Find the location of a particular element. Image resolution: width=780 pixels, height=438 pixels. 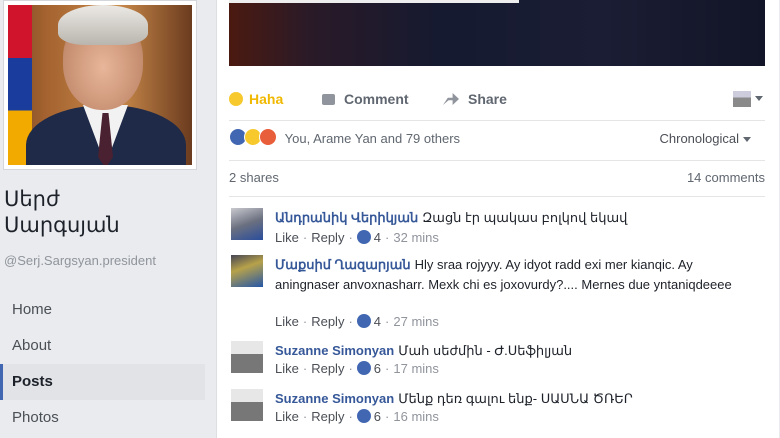

page-name: Սերժ Սարգսյան is located at coordinates (62, 212).